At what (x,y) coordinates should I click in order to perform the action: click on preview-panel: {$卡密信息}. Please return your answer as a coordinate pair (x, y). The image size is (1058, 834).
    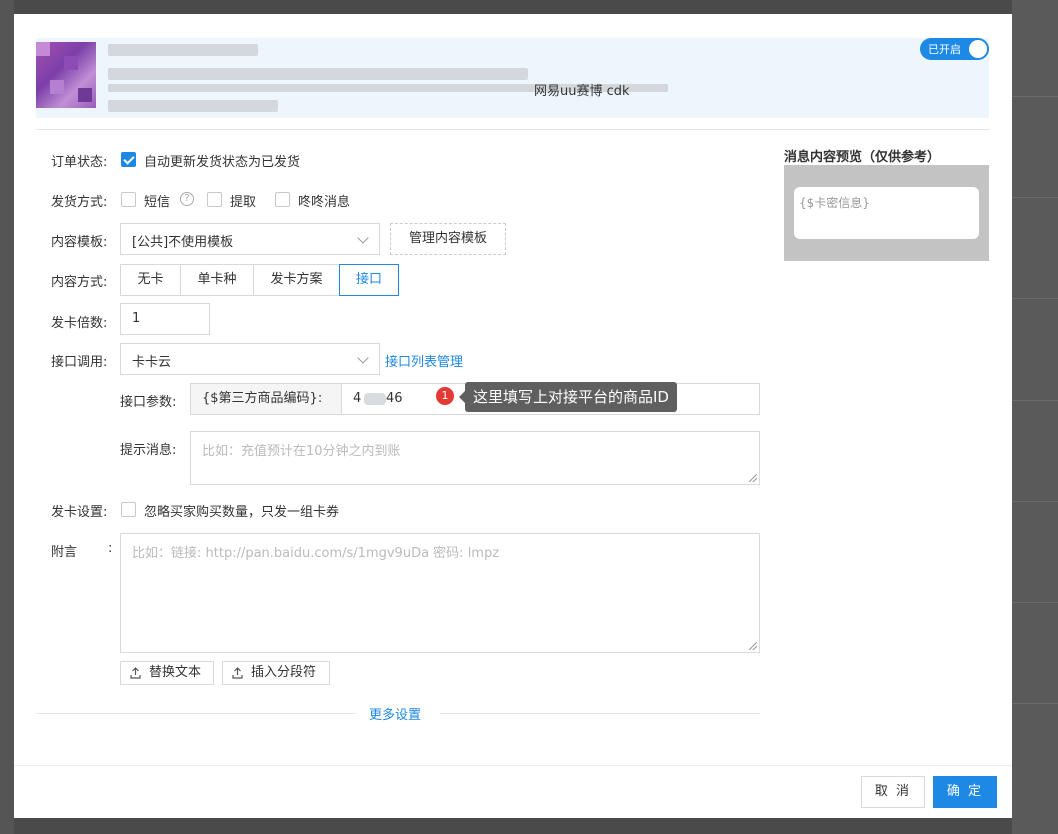
    Looking at the image, I should click on (886, 213).